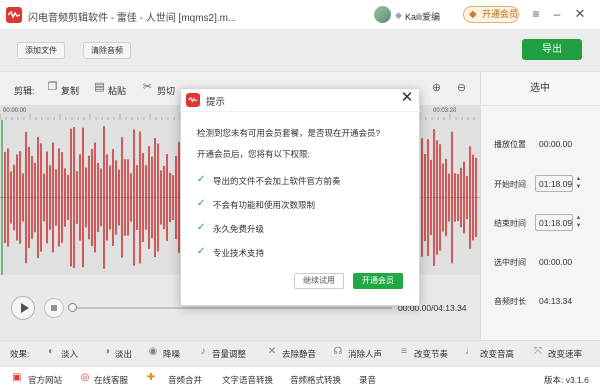  Describe the element at coordinates (45, 380) in the screenshot. I see `website-link: 官方网站` at that location.